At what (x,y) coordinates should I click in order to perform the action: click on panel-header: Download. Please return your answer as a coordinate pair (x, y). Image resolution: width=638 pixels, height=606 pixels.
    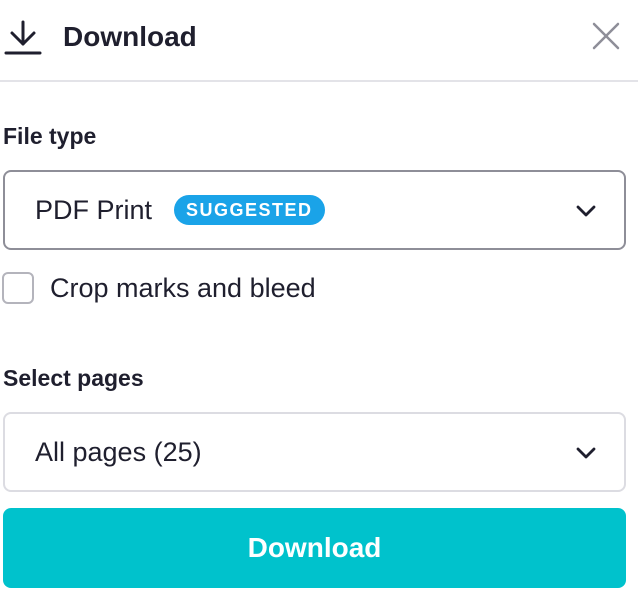
    Looking at the image, I should click on (319, 41).